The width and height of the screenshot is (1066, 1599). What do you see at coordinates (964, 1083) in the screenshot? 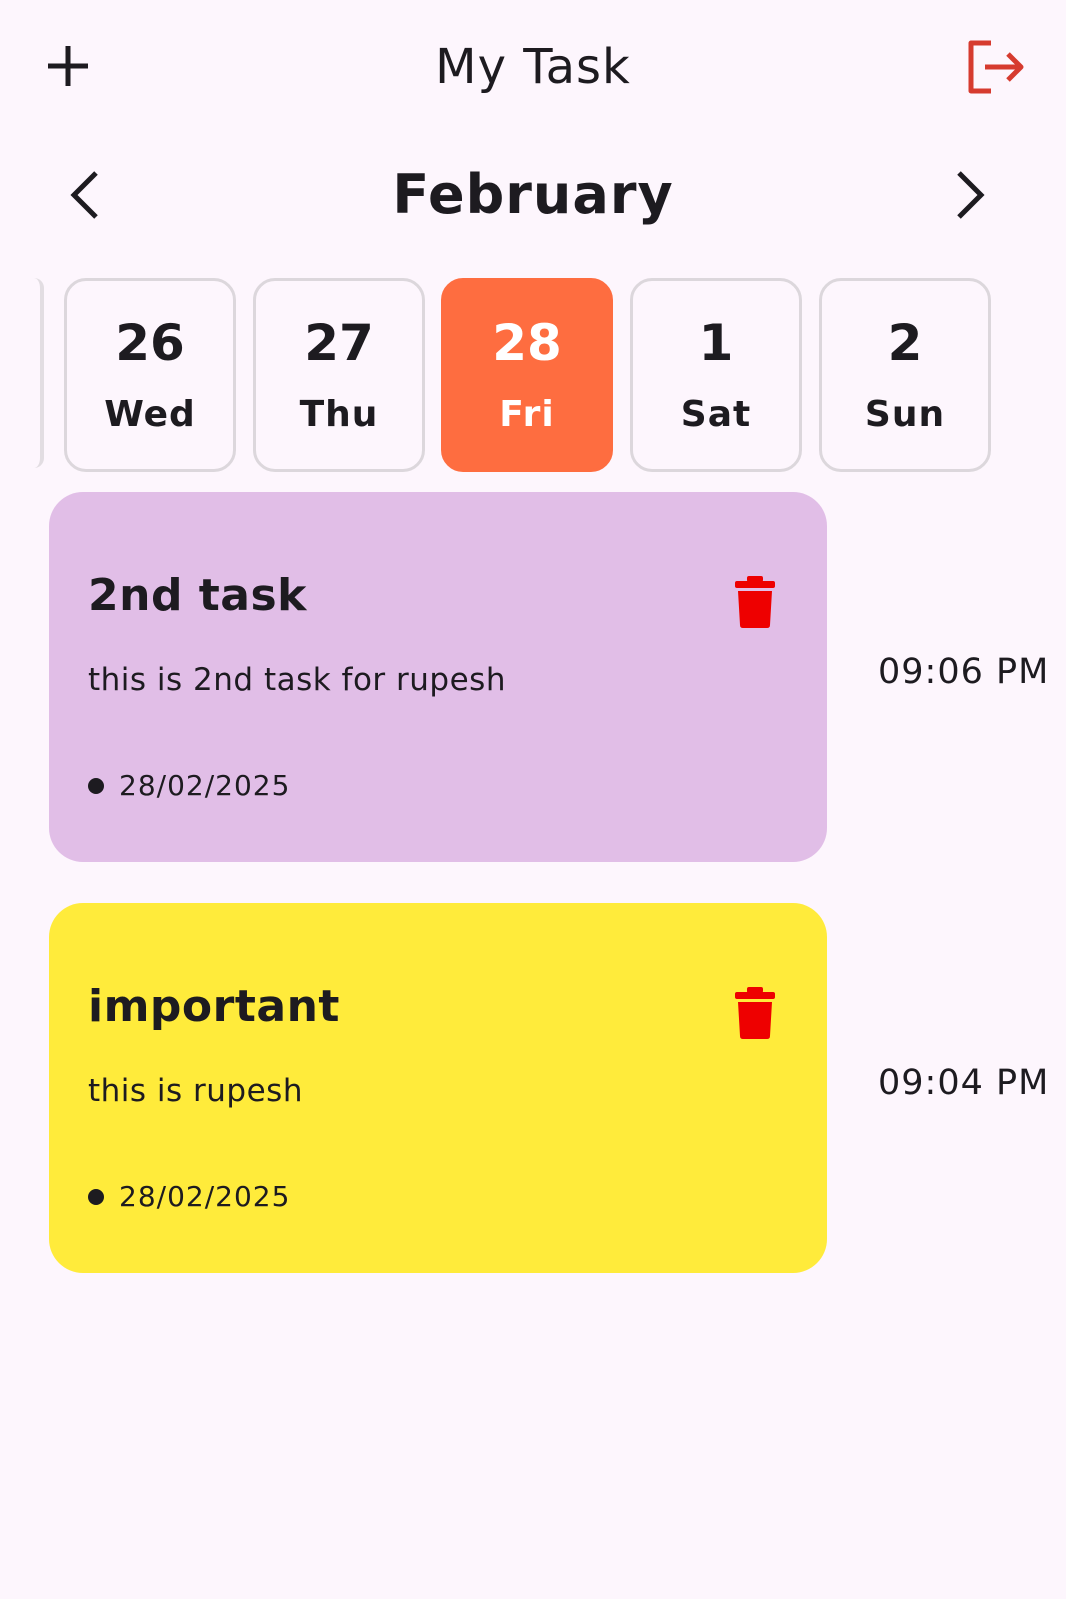
I see `task-time: 09:04 PM` at bounding box center [964, 1083].